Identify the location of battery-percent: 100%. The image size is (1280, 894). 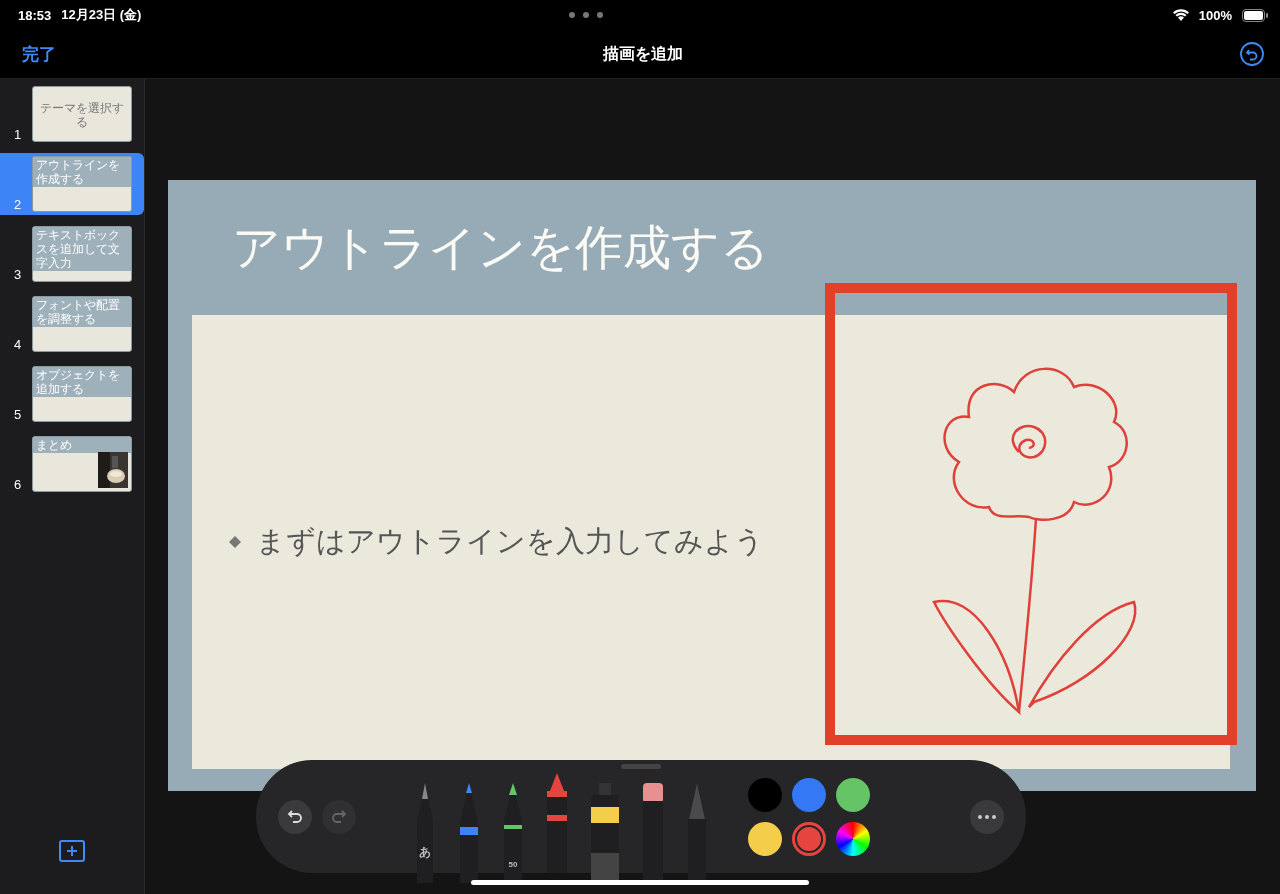
(1215, 15).